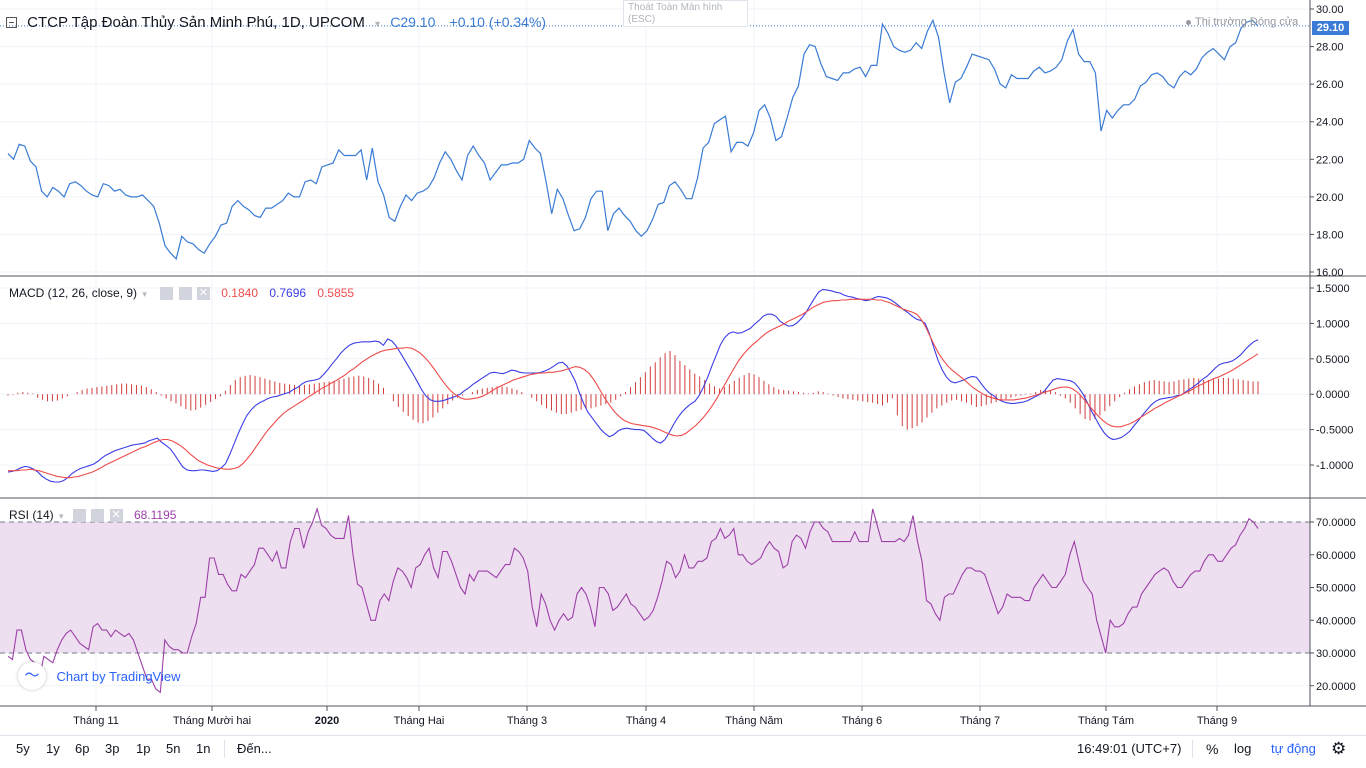 The height and width of the screenshot is (768, 1366). I want to click on macd-line-value: 0.7696, so click(288, 293).